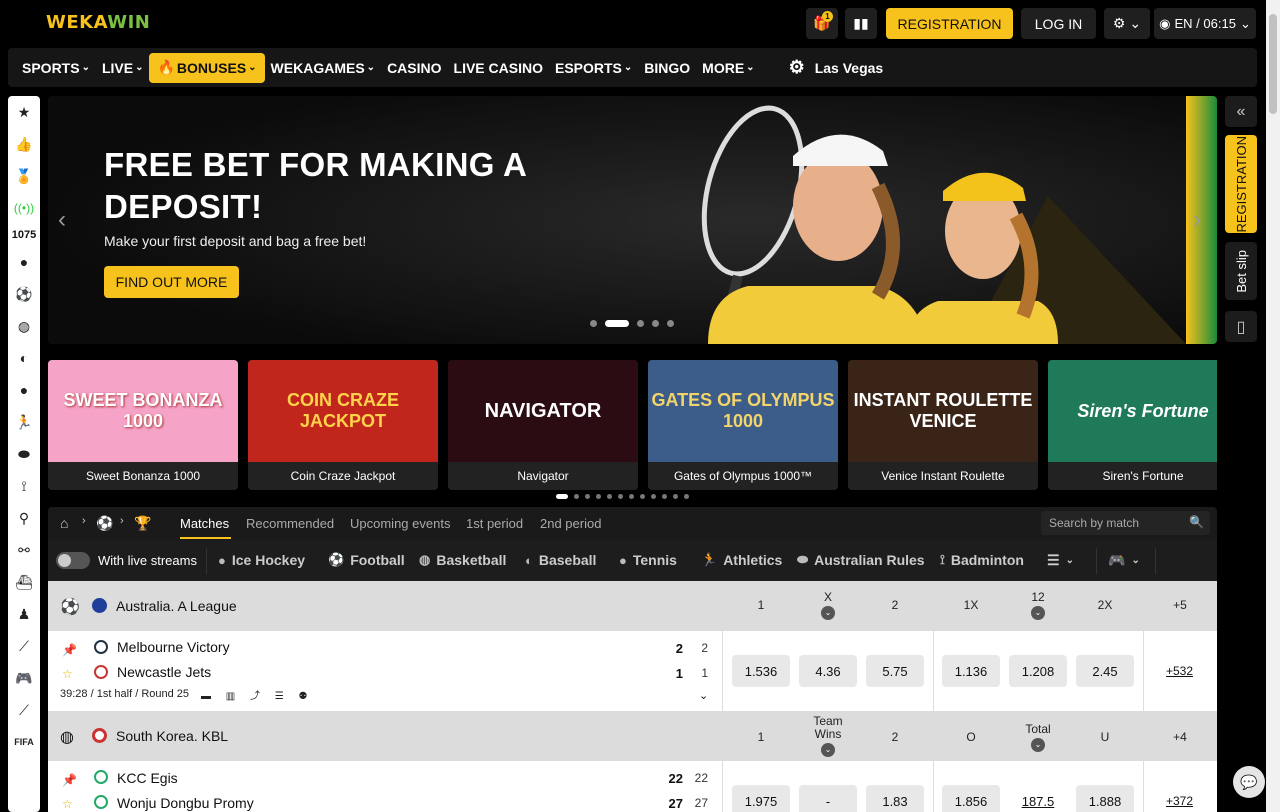  Describe the element at coordinates (24, 582) in the screenshot. I see `boat-icon: ⛴` at that location.